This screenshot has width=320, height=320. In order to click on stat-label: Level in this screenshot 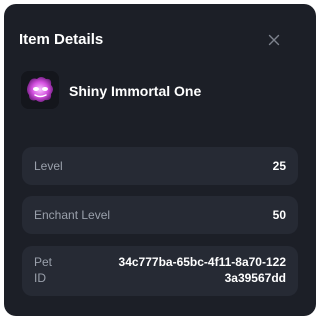, I will do `click(48, 166)`.